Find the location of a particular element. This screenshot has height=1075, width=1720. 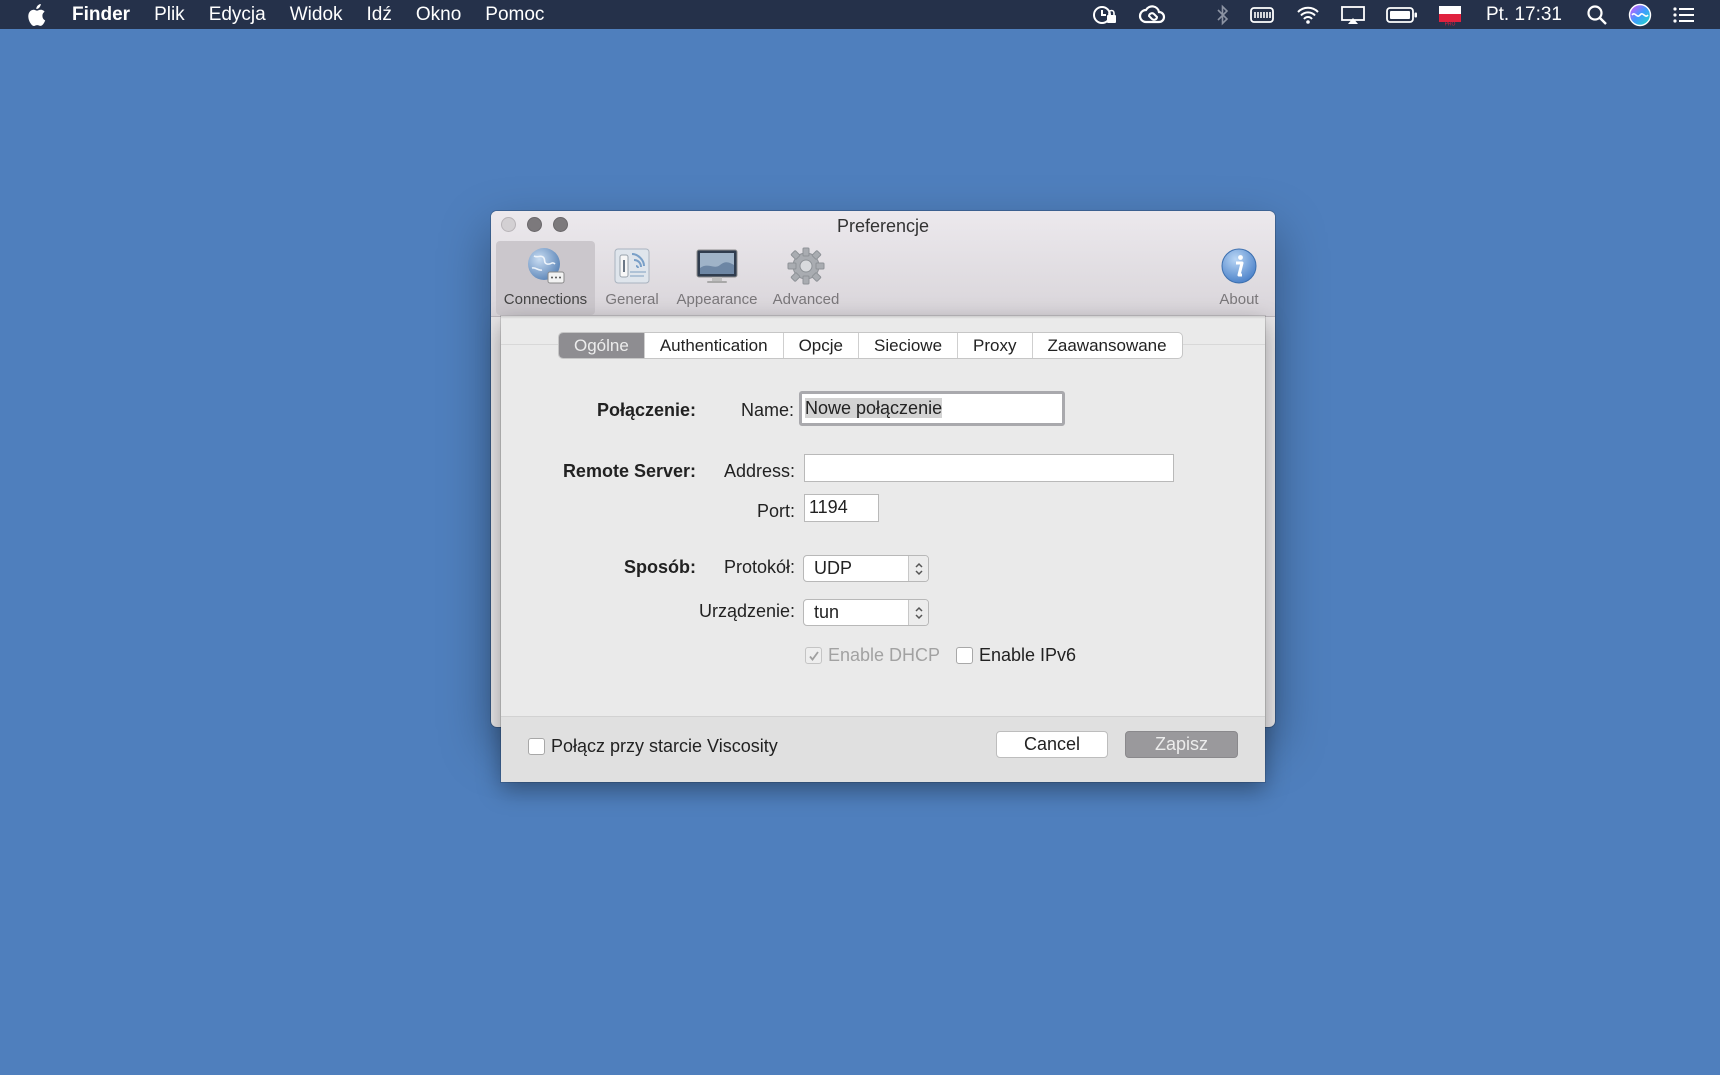

cancel-button: Cancel is located at coordinates (1052, 744).